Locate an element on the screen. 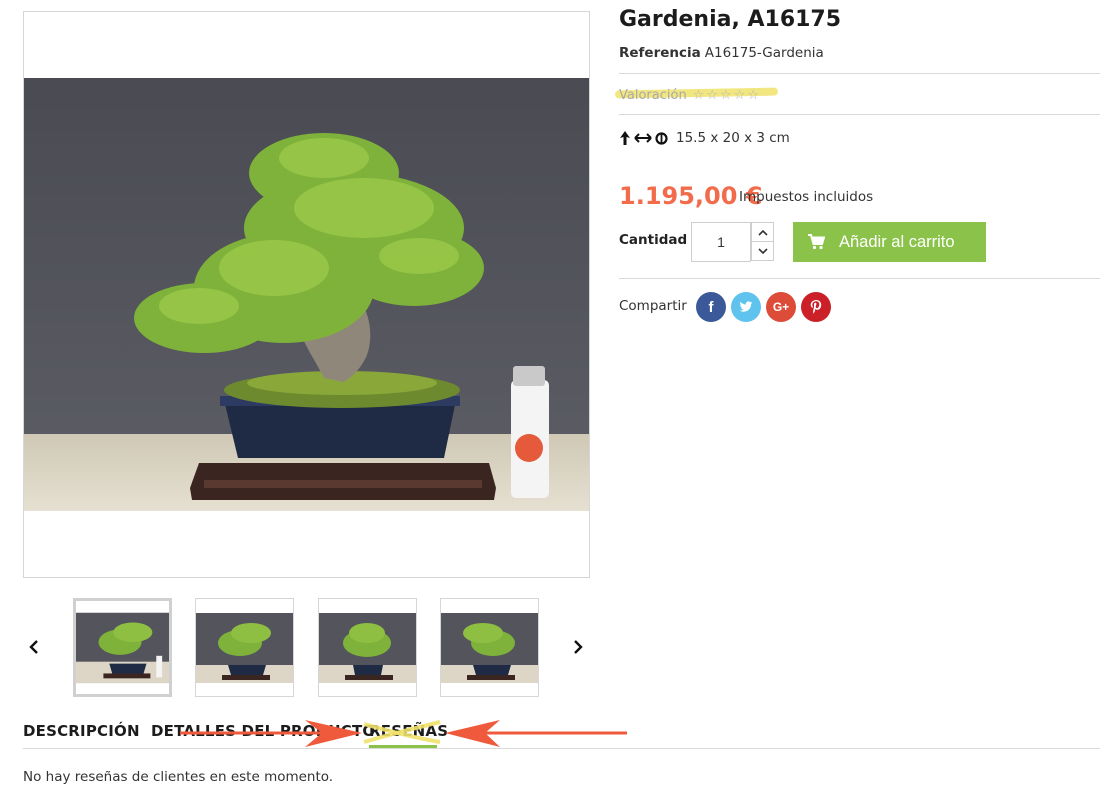  tax-note: Impuestos incluidos is located at coordinates (806, 197).